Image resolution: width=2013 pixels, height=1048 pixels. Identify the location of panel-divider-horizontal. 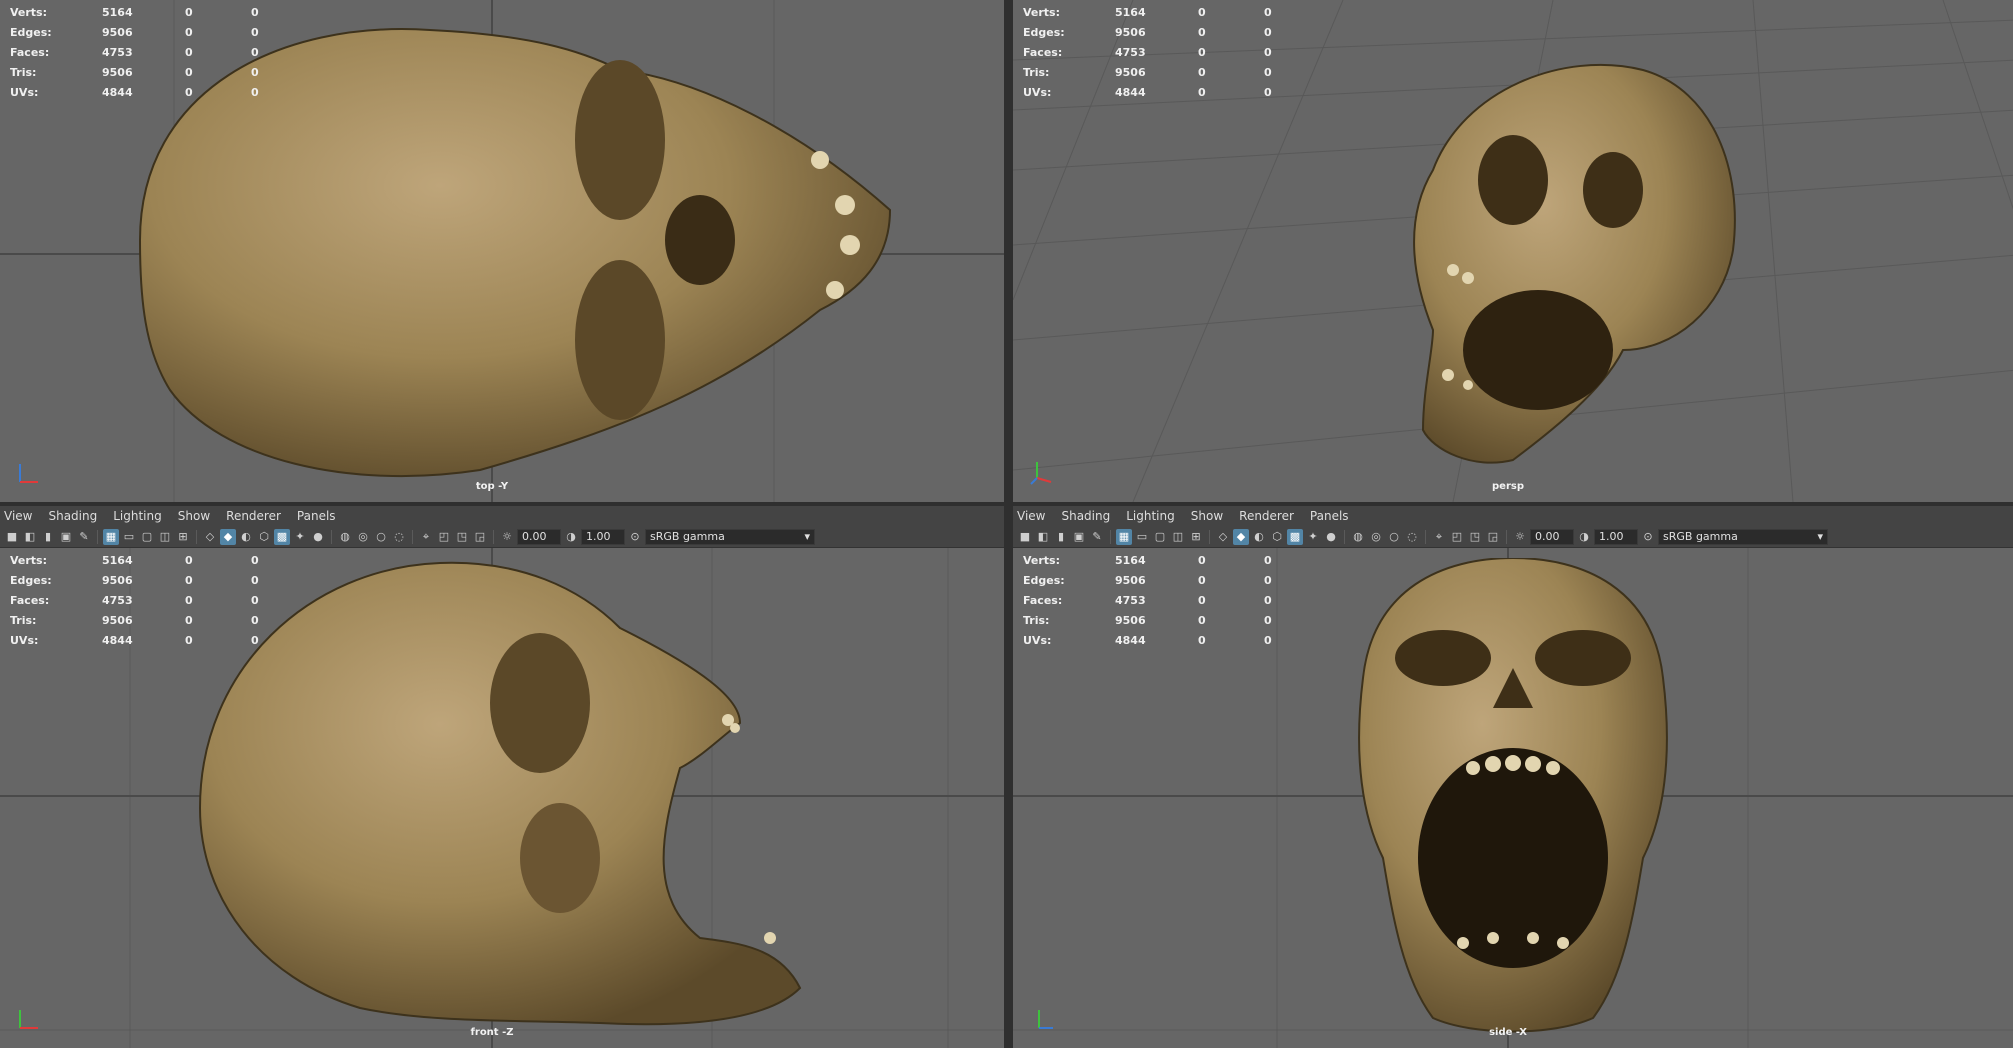
(1006, 504).